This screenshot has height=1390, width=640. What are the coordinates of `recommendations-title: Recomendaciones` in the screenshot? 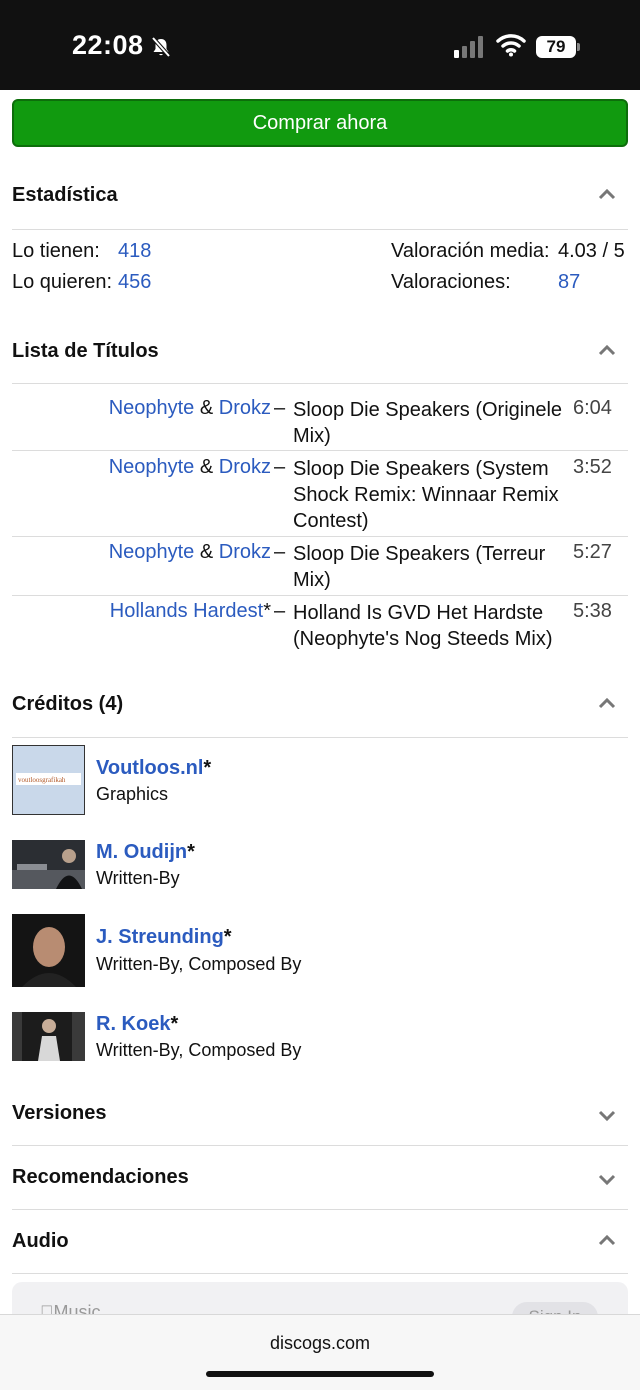 It's located at (100, 1177).